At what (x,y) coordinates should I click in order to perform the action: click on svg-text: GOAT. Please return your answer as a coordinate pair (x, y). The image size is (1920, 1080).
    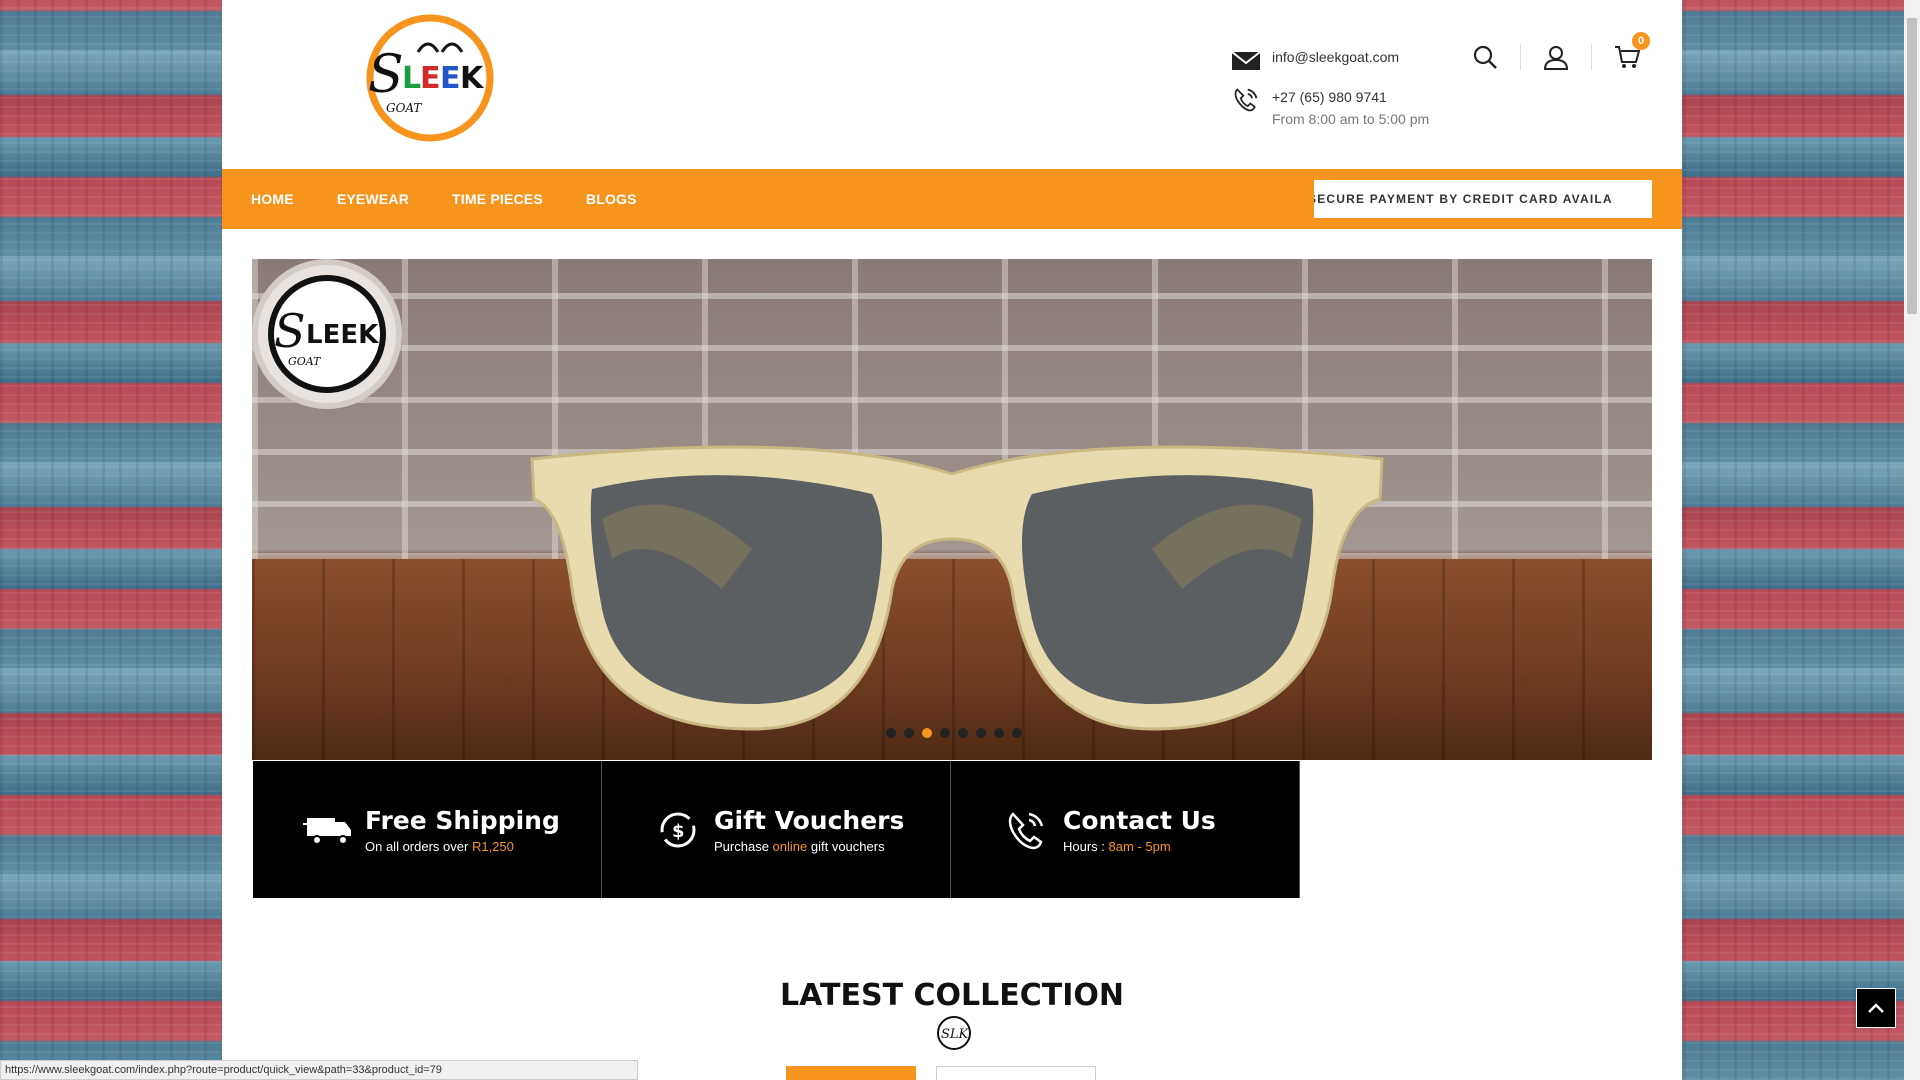
    Looking at the image, I should click on (404, 108).